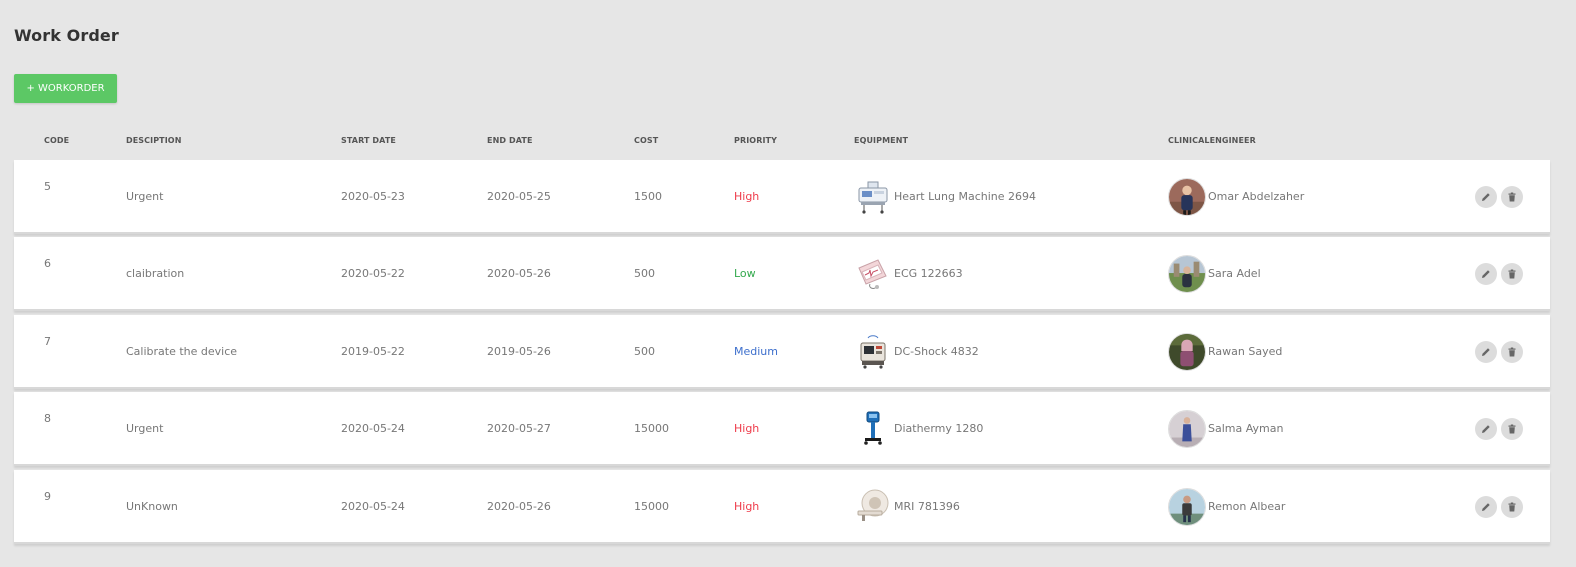  Describe the element at coordinates (47, 186) in the screenshot. I see `code-cell: 5` at that location.